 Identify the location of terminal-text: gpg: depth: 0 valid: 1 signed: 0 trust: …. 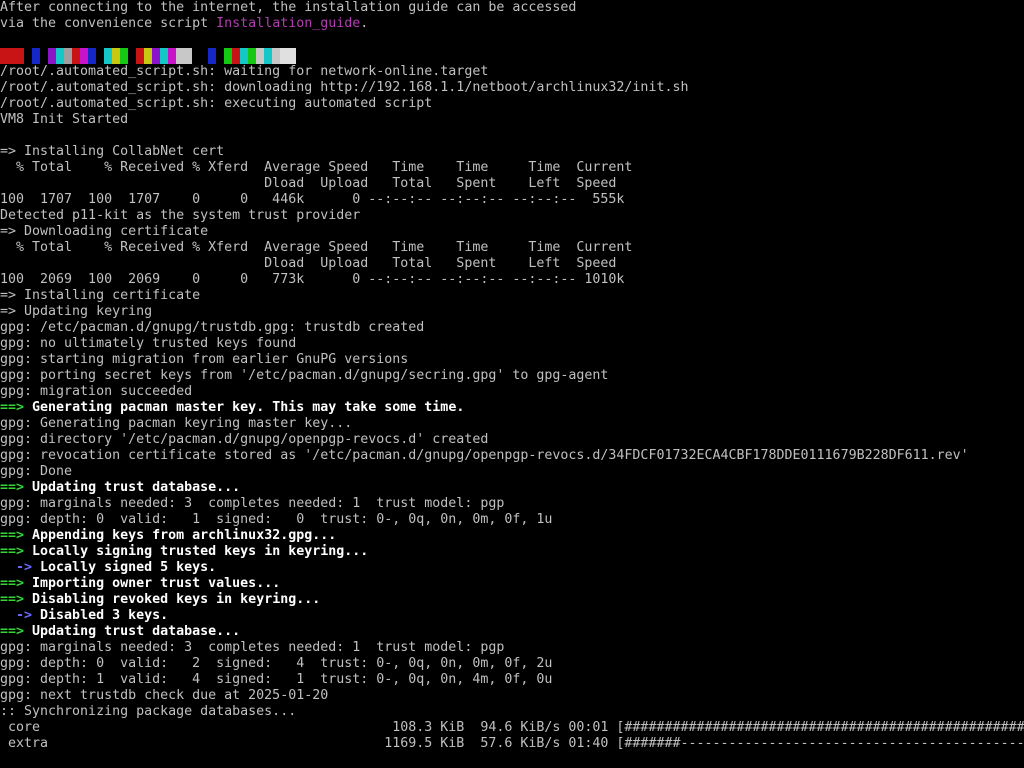
(276, 519).